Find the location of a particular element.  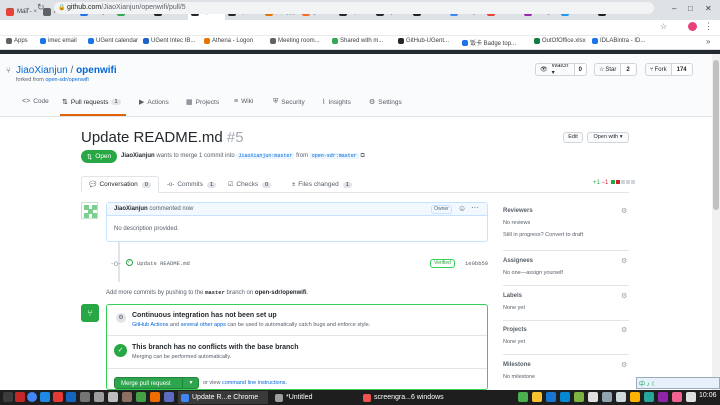

base-branch: JiaoXianjun:master is located at coordinates (265, 156).